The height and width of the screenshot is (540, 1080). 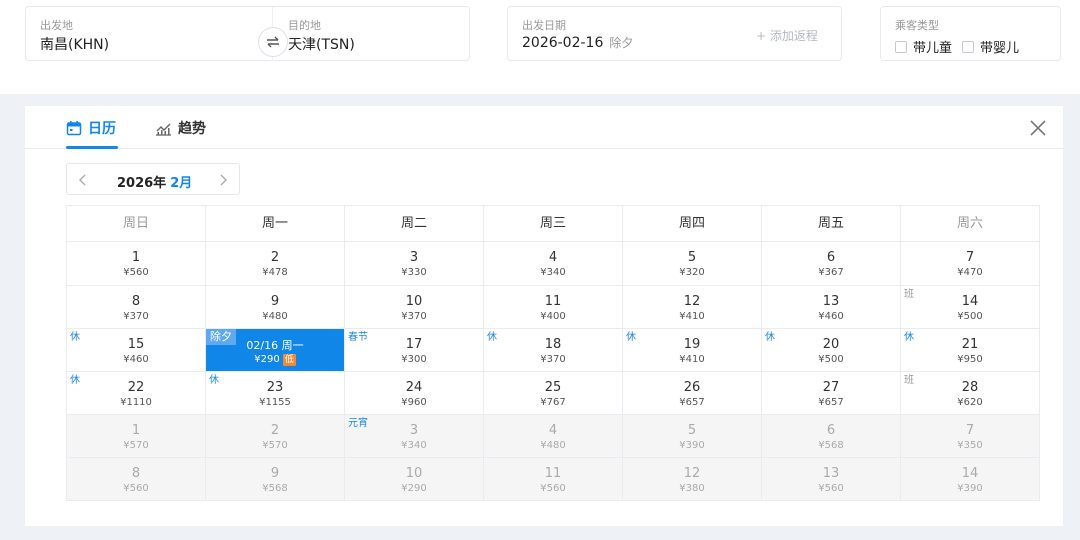 What do you see at coordinates (623, 34) in the screenshot?
I see `departure-date-field: 出发日期 2026-02-16 除夕` at bounding box center [623, 34].